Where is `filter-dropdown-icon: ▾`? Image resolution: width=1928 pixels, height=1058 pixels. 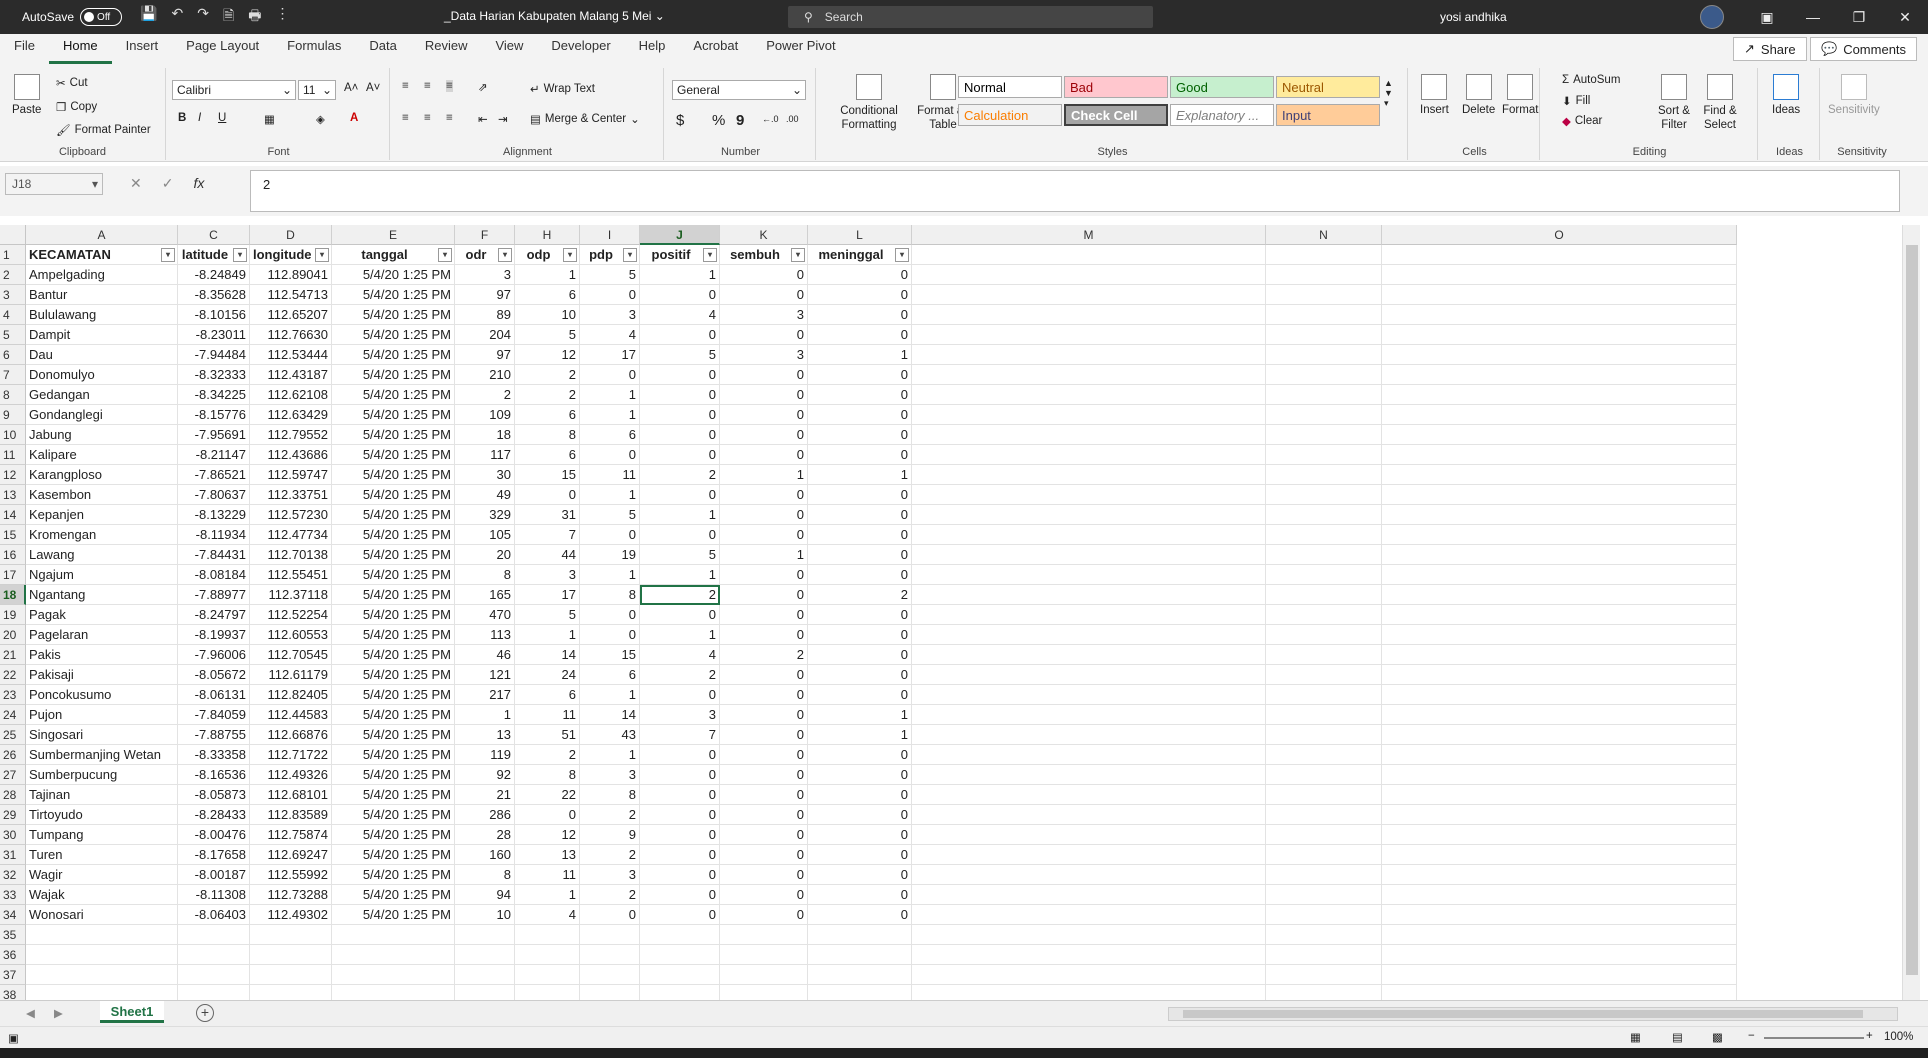
filter-dropdown-icon: ▾ is located at coordinates (630, 255).